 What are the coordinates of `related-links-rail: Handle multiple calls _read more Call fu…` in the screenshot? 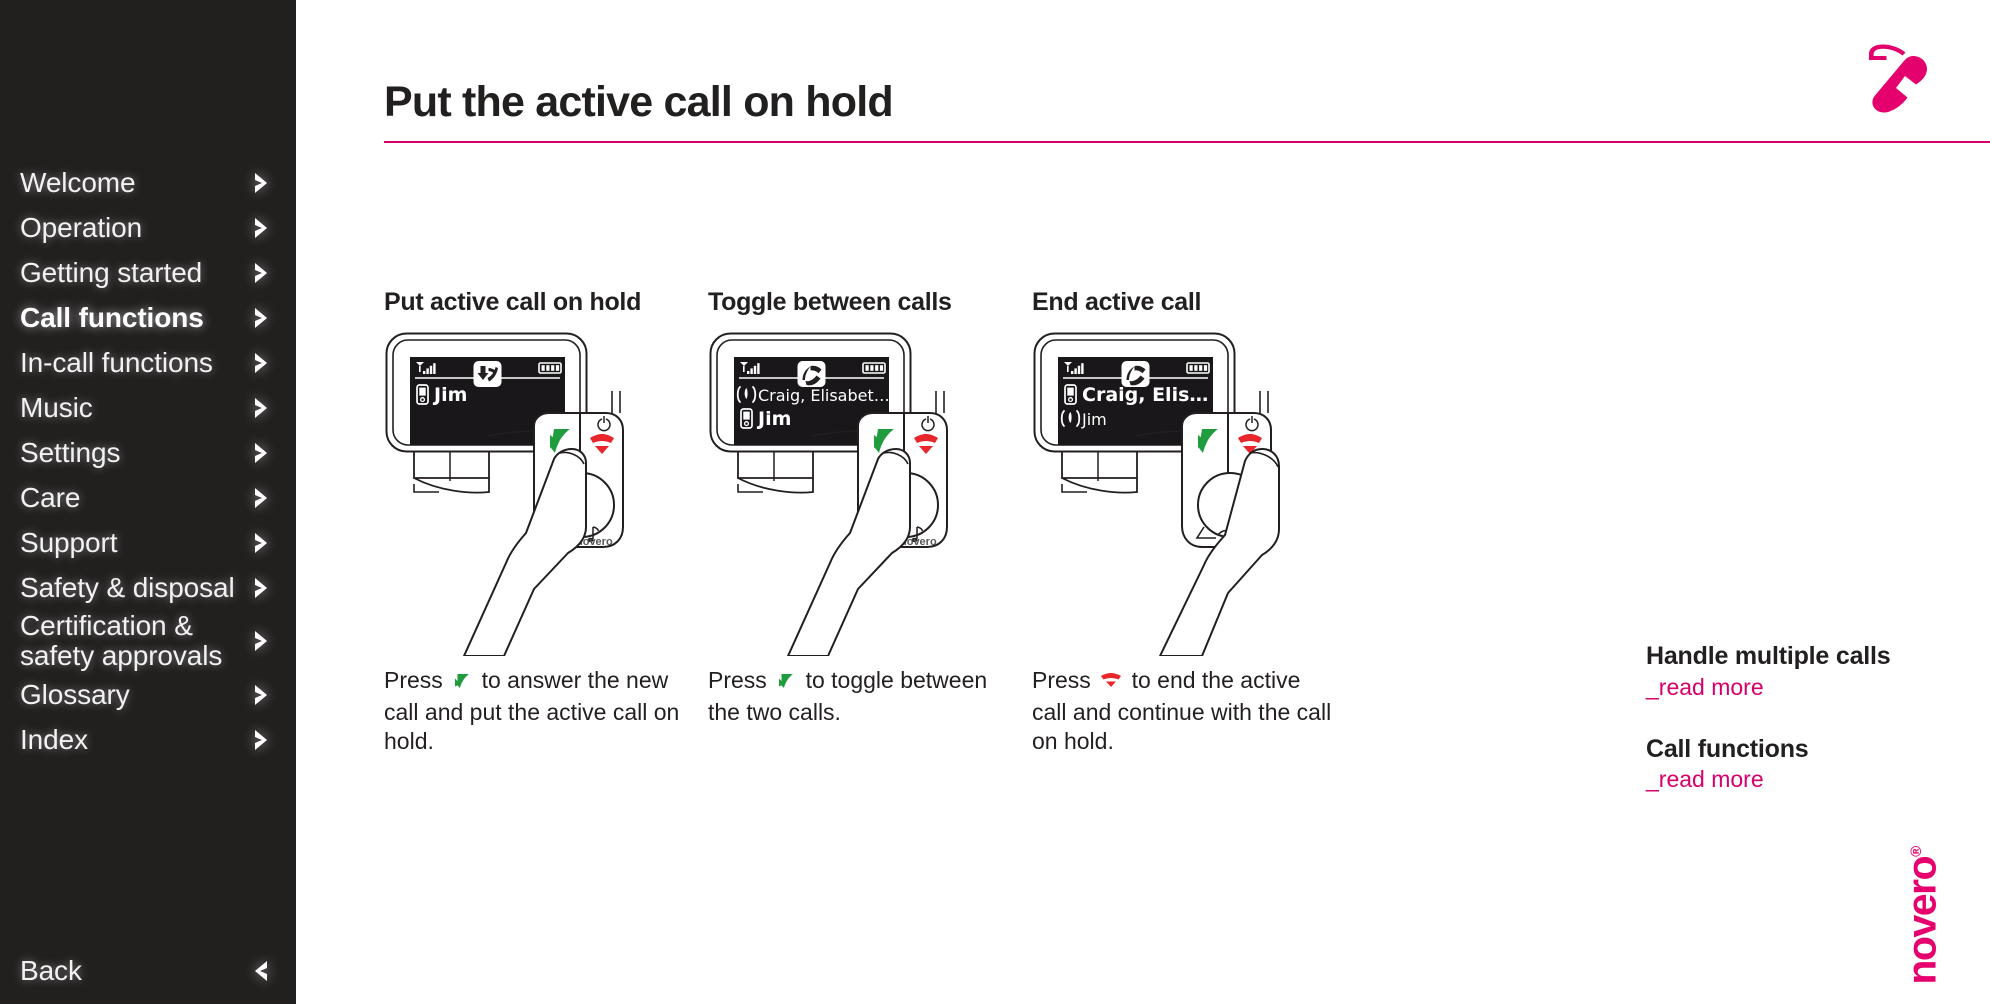 It's located at (1811, 734).